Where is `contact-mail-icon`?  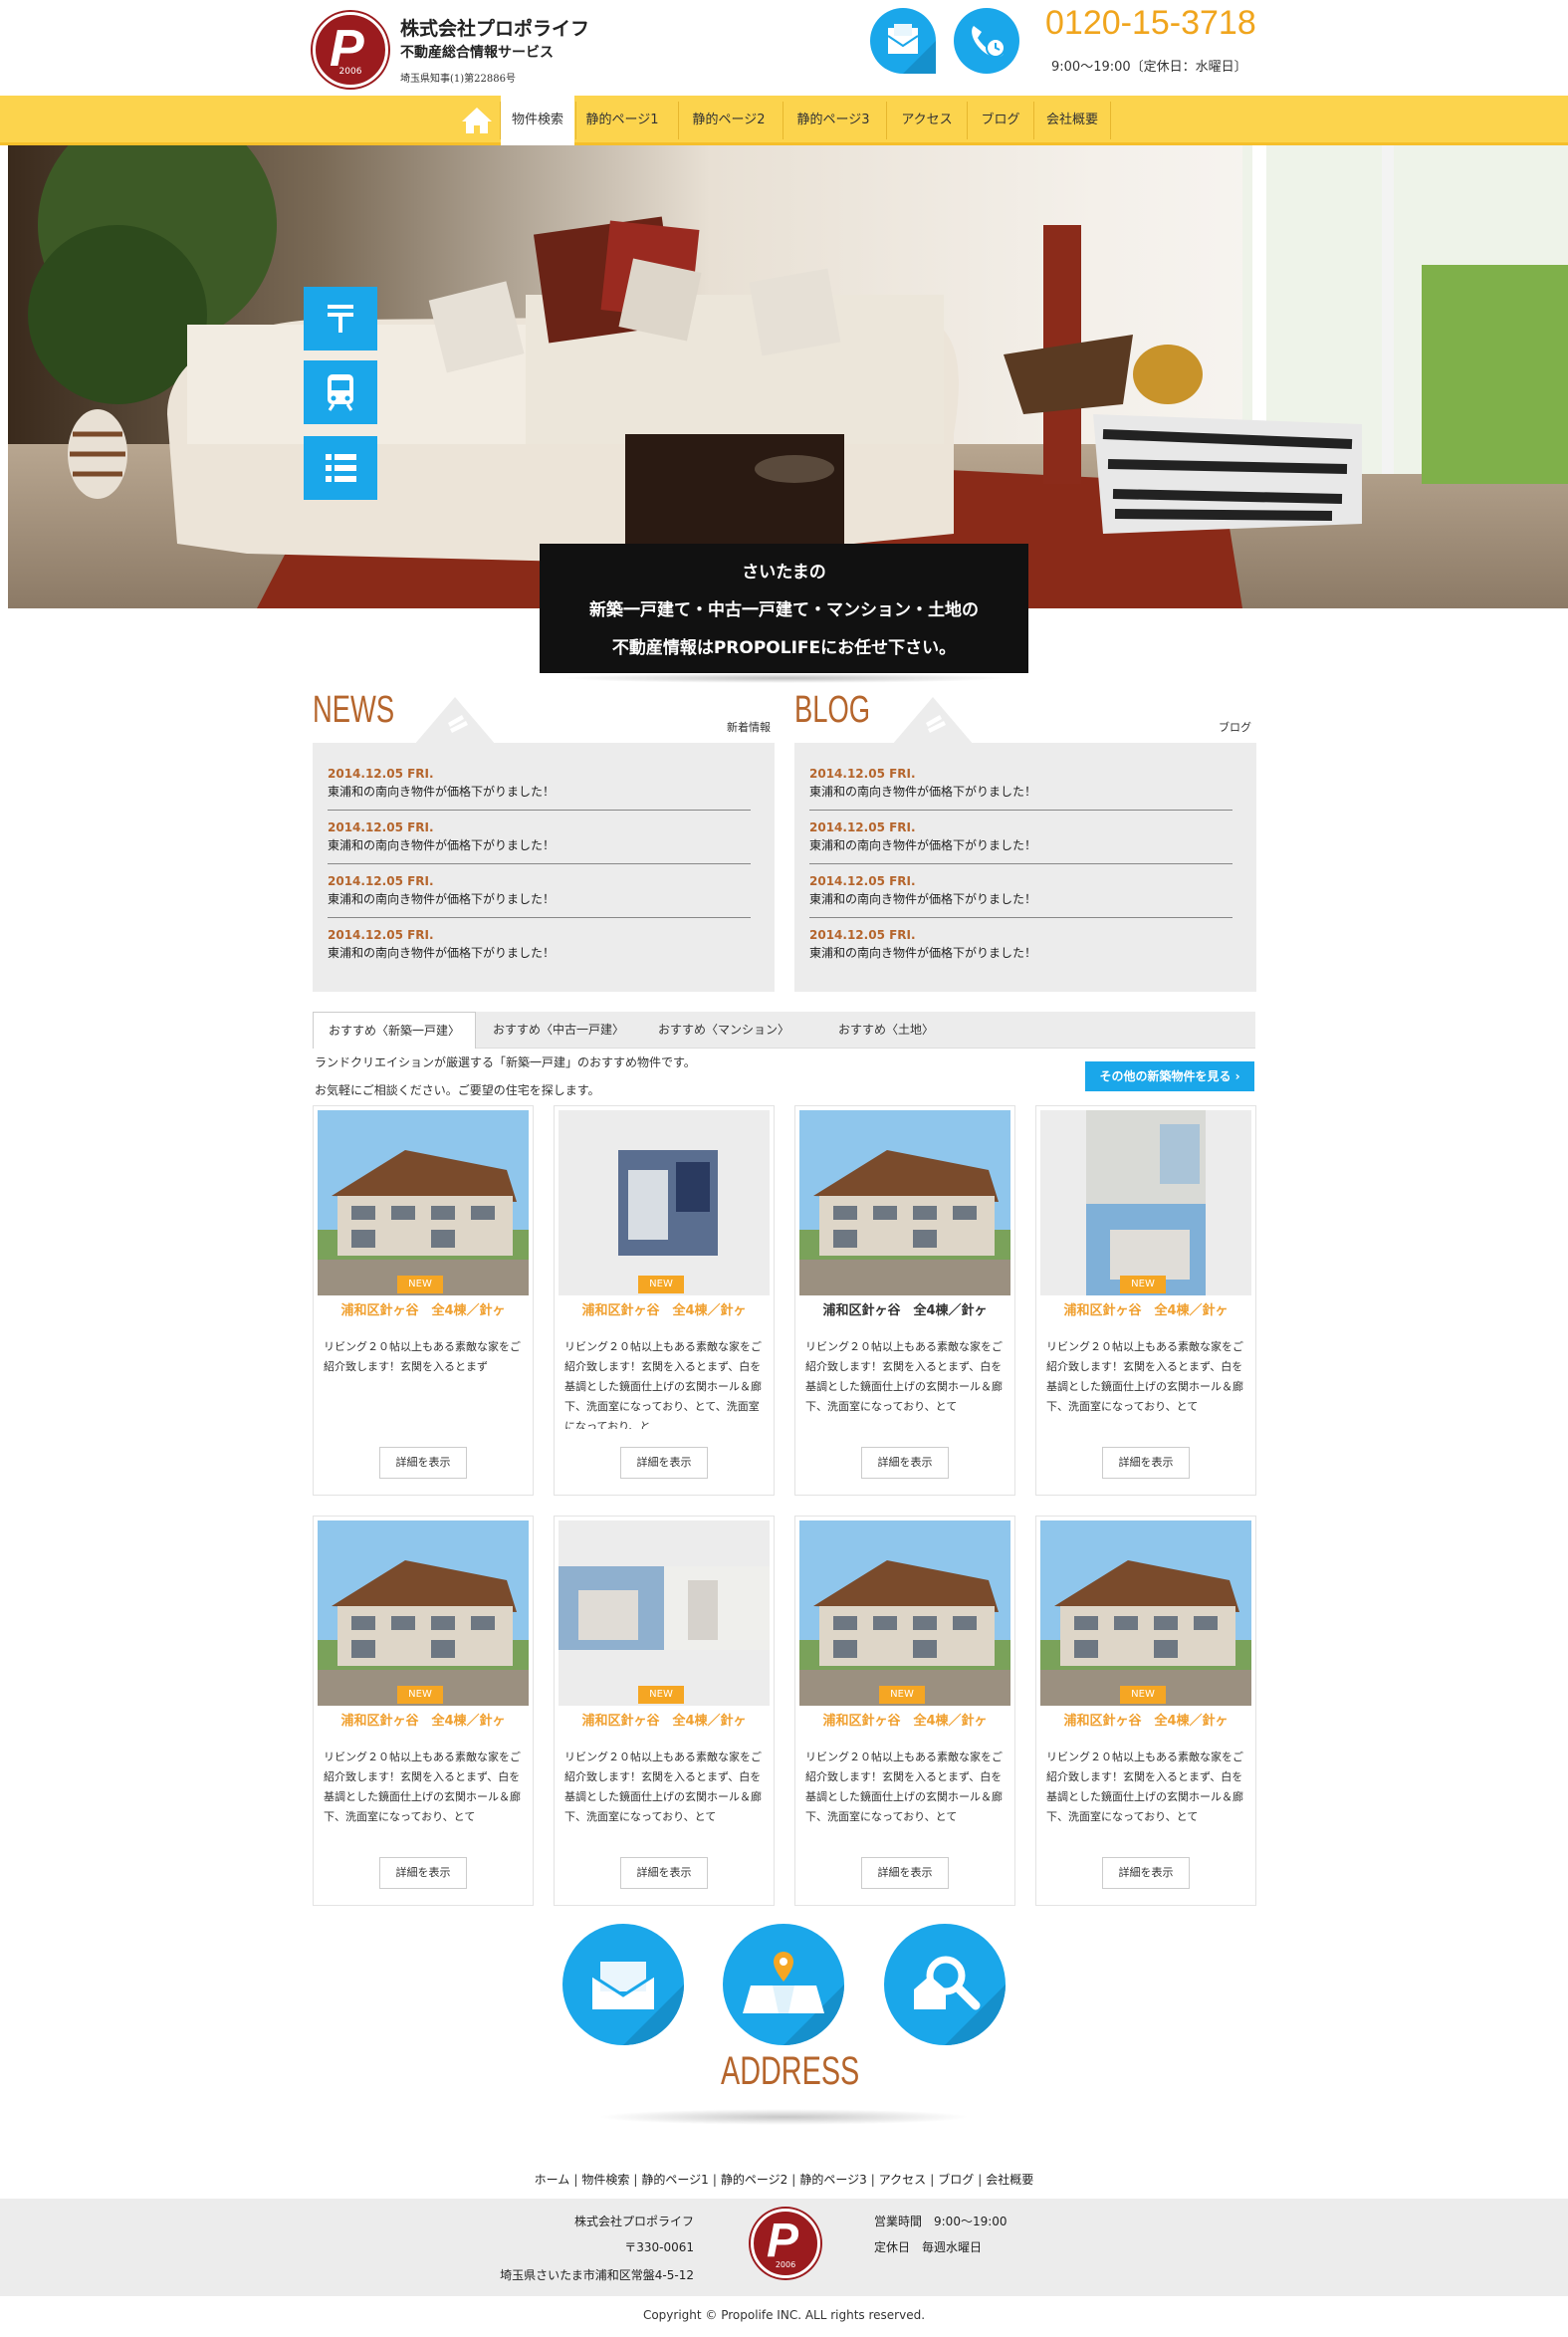
contact-mail-icon is located at coordinates (623, 1984).